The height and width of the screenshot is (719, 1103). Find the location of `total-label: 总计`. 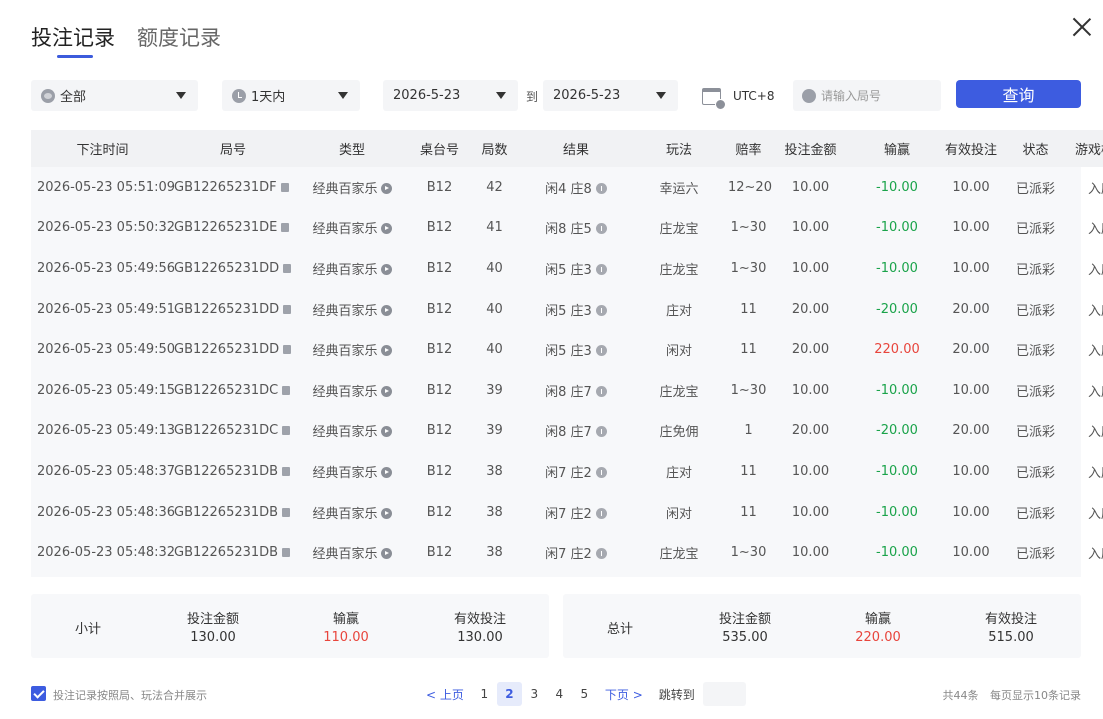

total-label: 总计 is located at coordinates (620, 629).